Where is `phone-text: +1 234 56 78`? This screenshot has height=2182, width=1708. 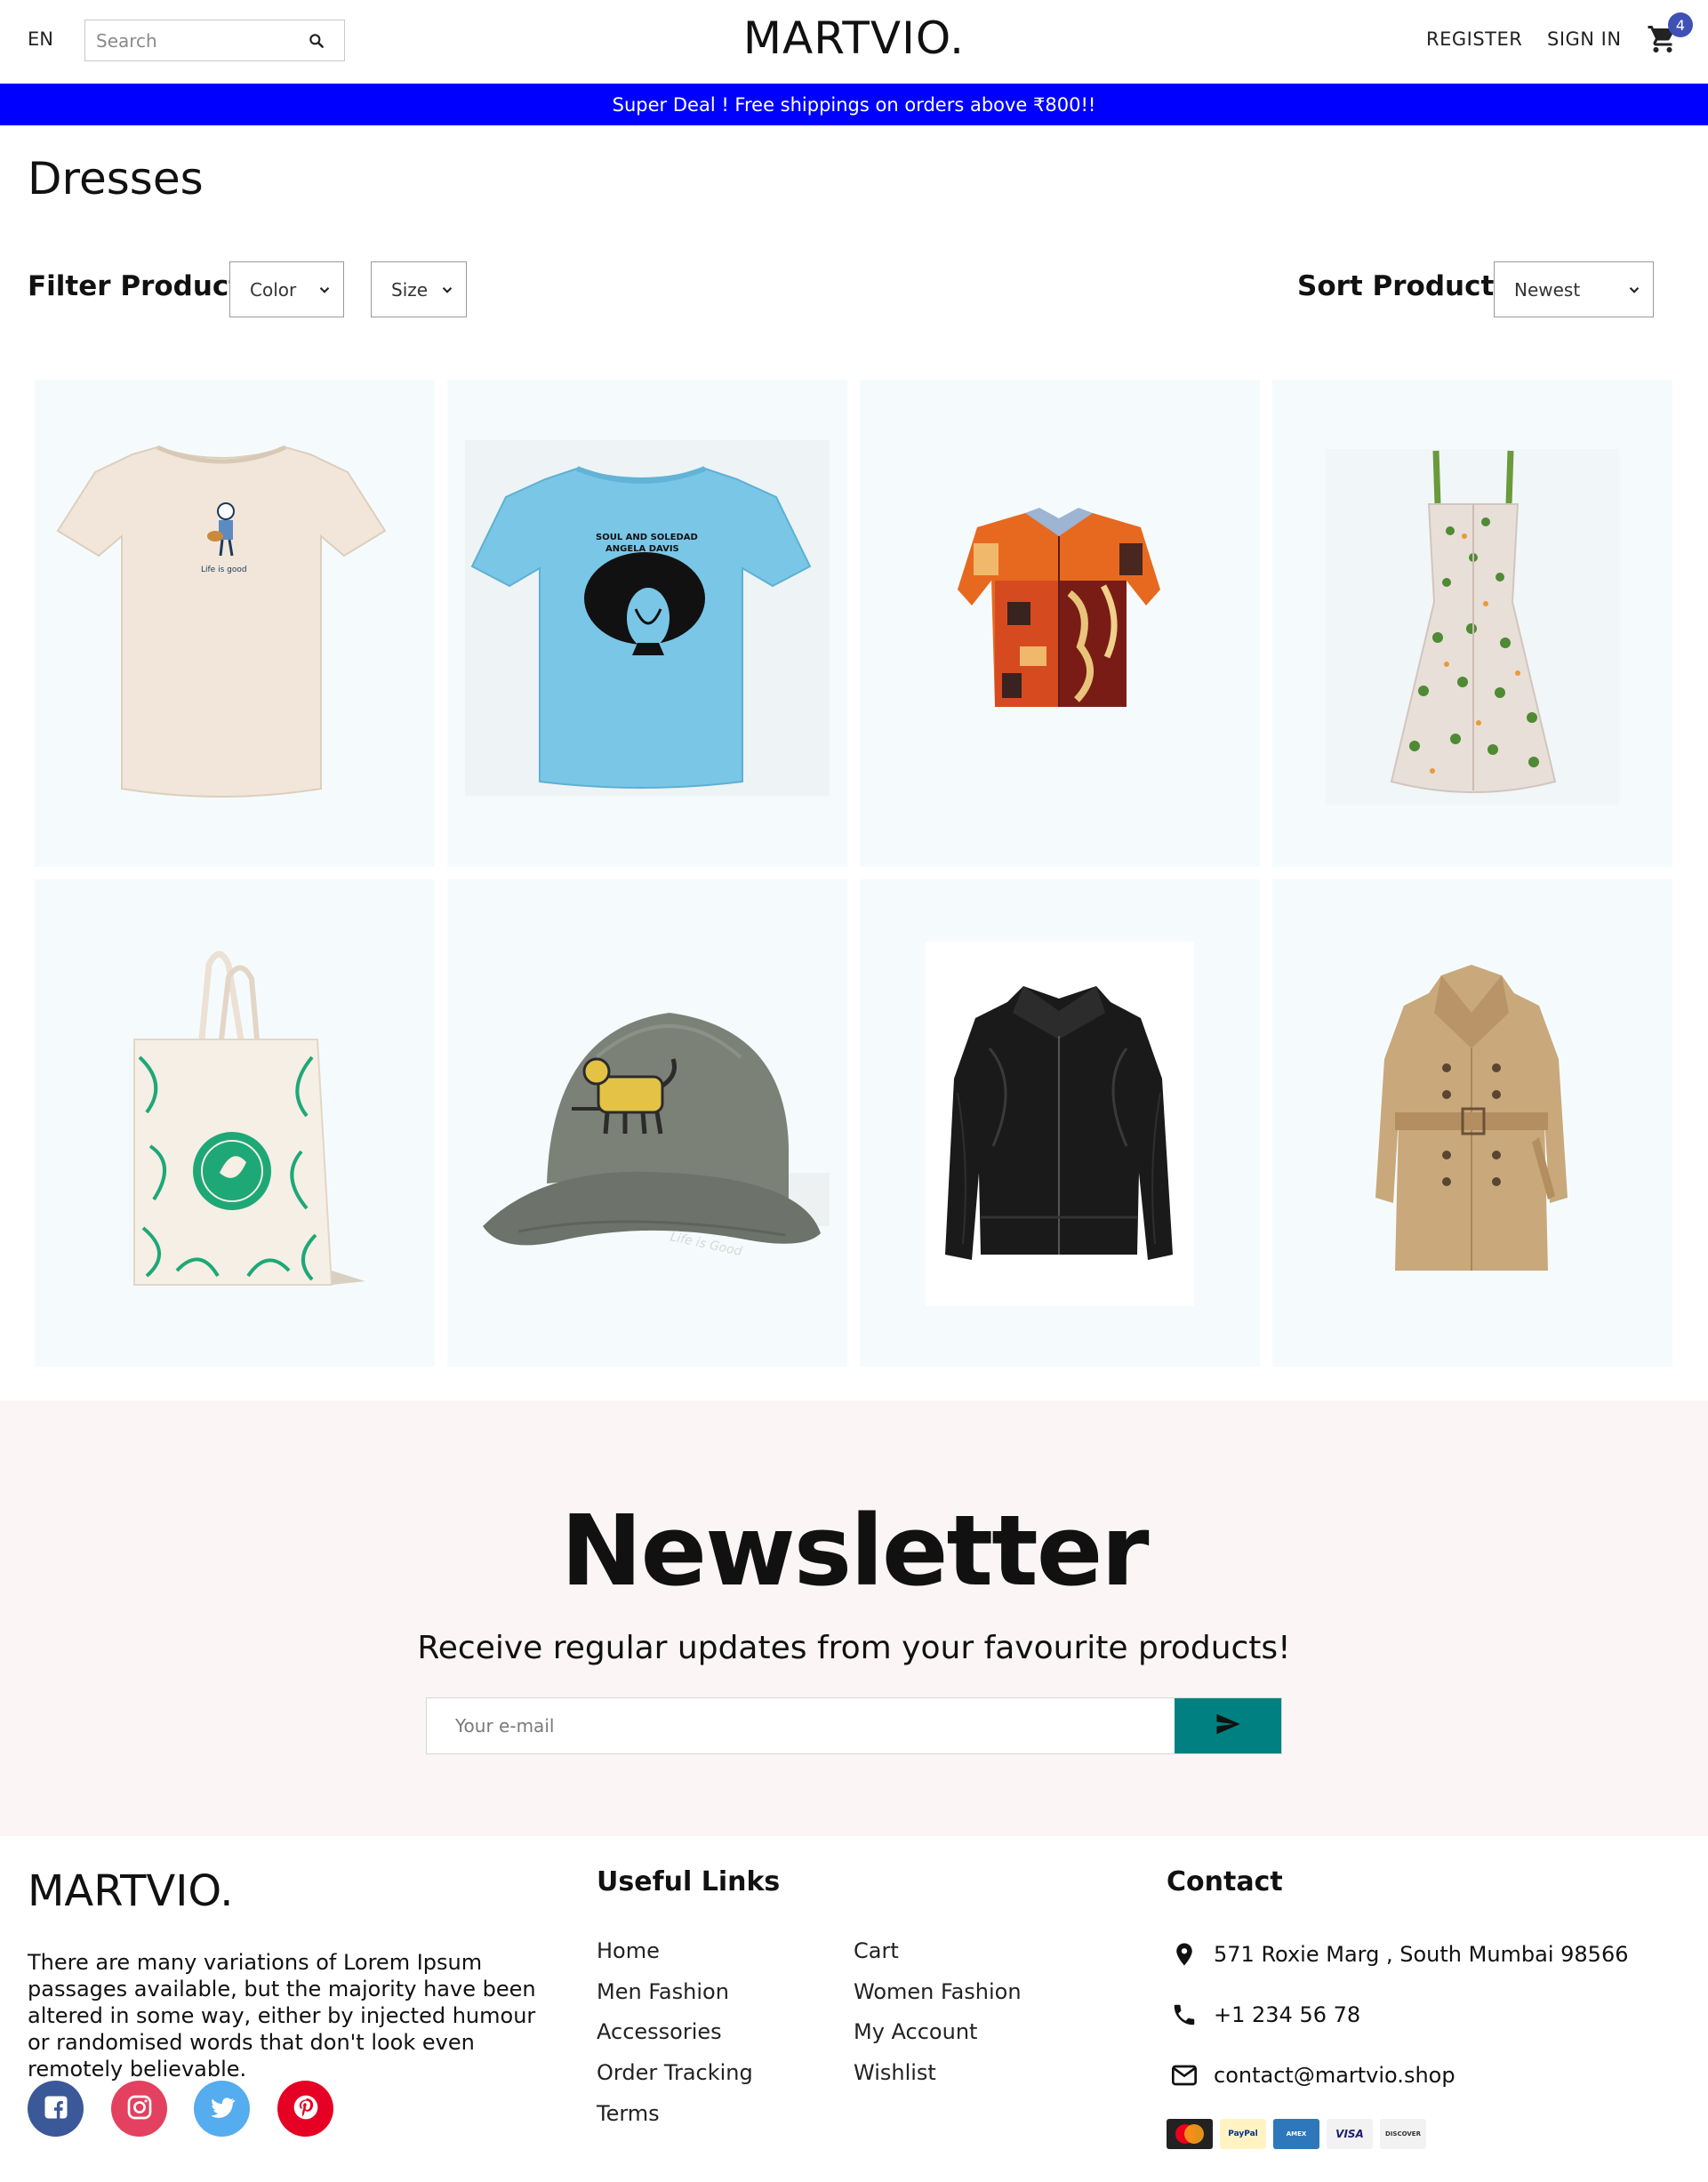 phone-text: +1 234 56 78 is located at coordinates (1287, 2014).